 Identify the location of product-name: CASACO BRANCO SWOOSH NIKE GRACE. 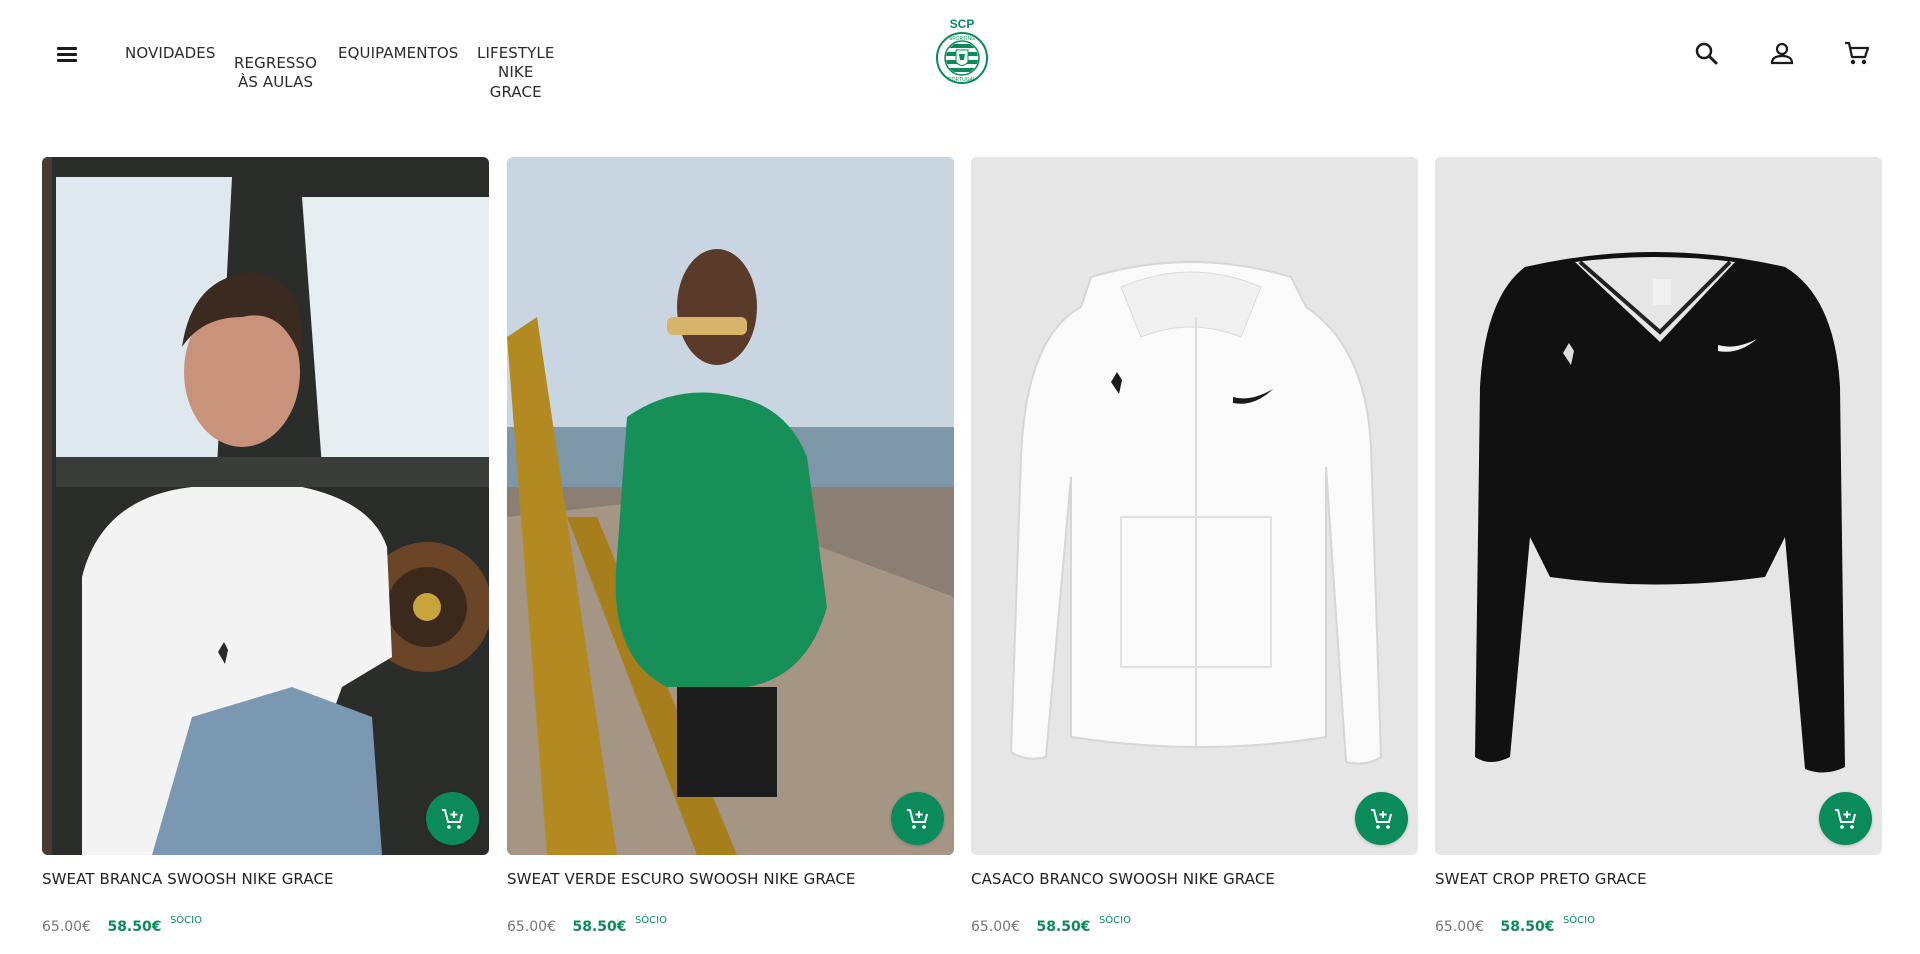
(1123, 879).